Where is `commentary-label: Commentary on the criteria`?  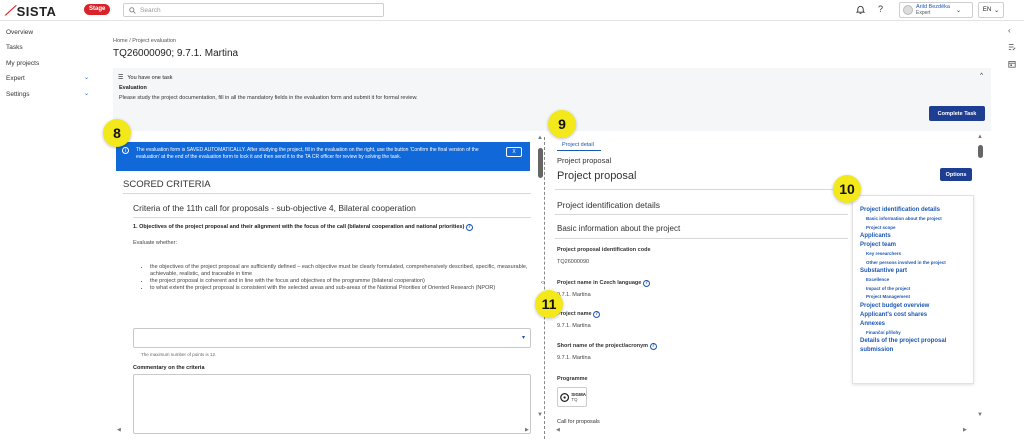
commentary-label: Commentary on the criteria is located at coordinates (169, 368).